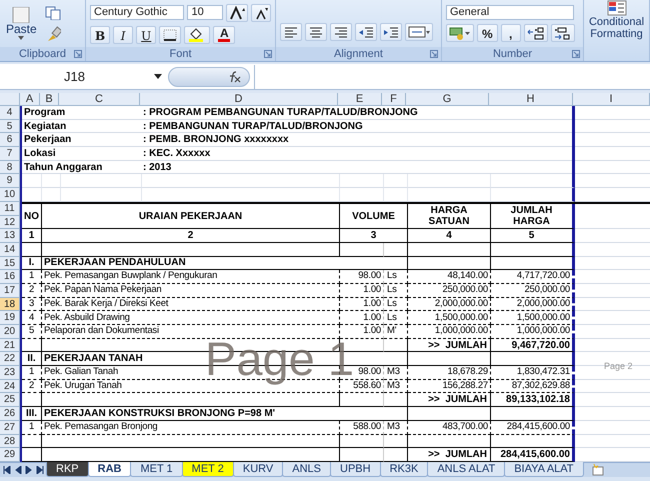  Describe the element at coordinates (10, 223) in the screenshot. I see `row-header: 12` at that location.